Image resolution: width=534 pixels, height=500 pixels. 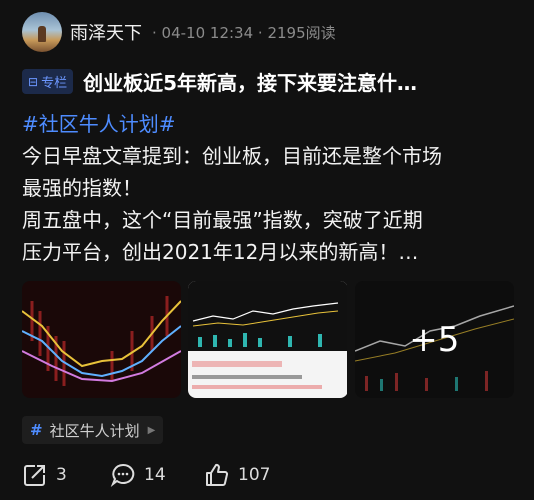 I want to click on avatar, so click(x=42, y=32).